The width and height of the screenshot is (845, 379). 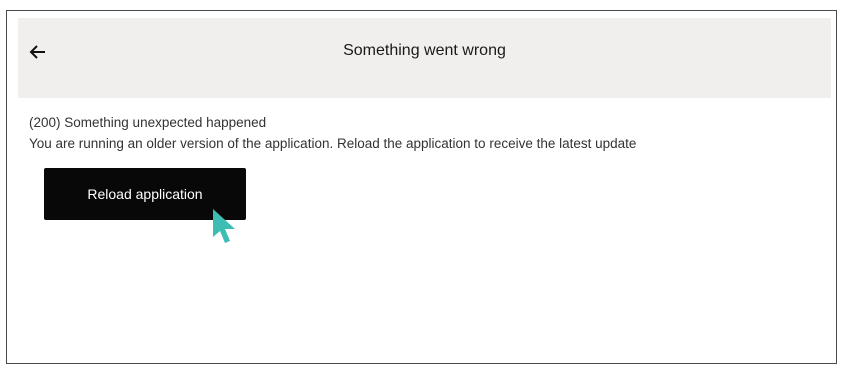 What do you see at coordinates (145, 194) in the screenshot?
I see `reload-application-button: Reload application` at bounding box center [145, 194].